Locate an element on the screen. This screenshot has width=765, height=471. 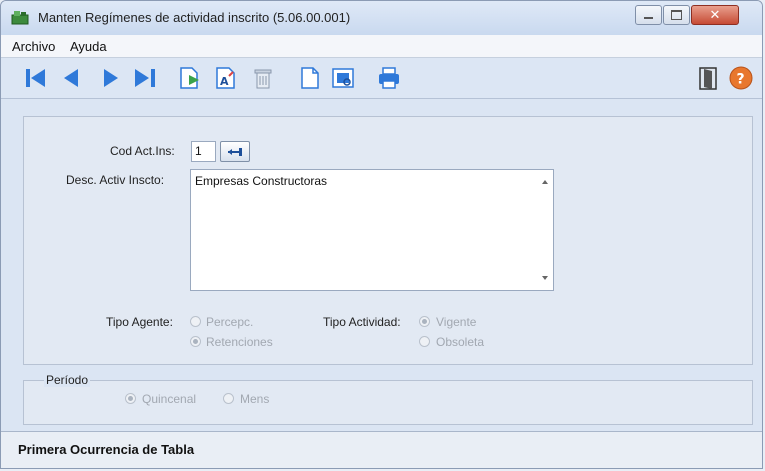
radio-quincenal is located at coordinates (130, 398).